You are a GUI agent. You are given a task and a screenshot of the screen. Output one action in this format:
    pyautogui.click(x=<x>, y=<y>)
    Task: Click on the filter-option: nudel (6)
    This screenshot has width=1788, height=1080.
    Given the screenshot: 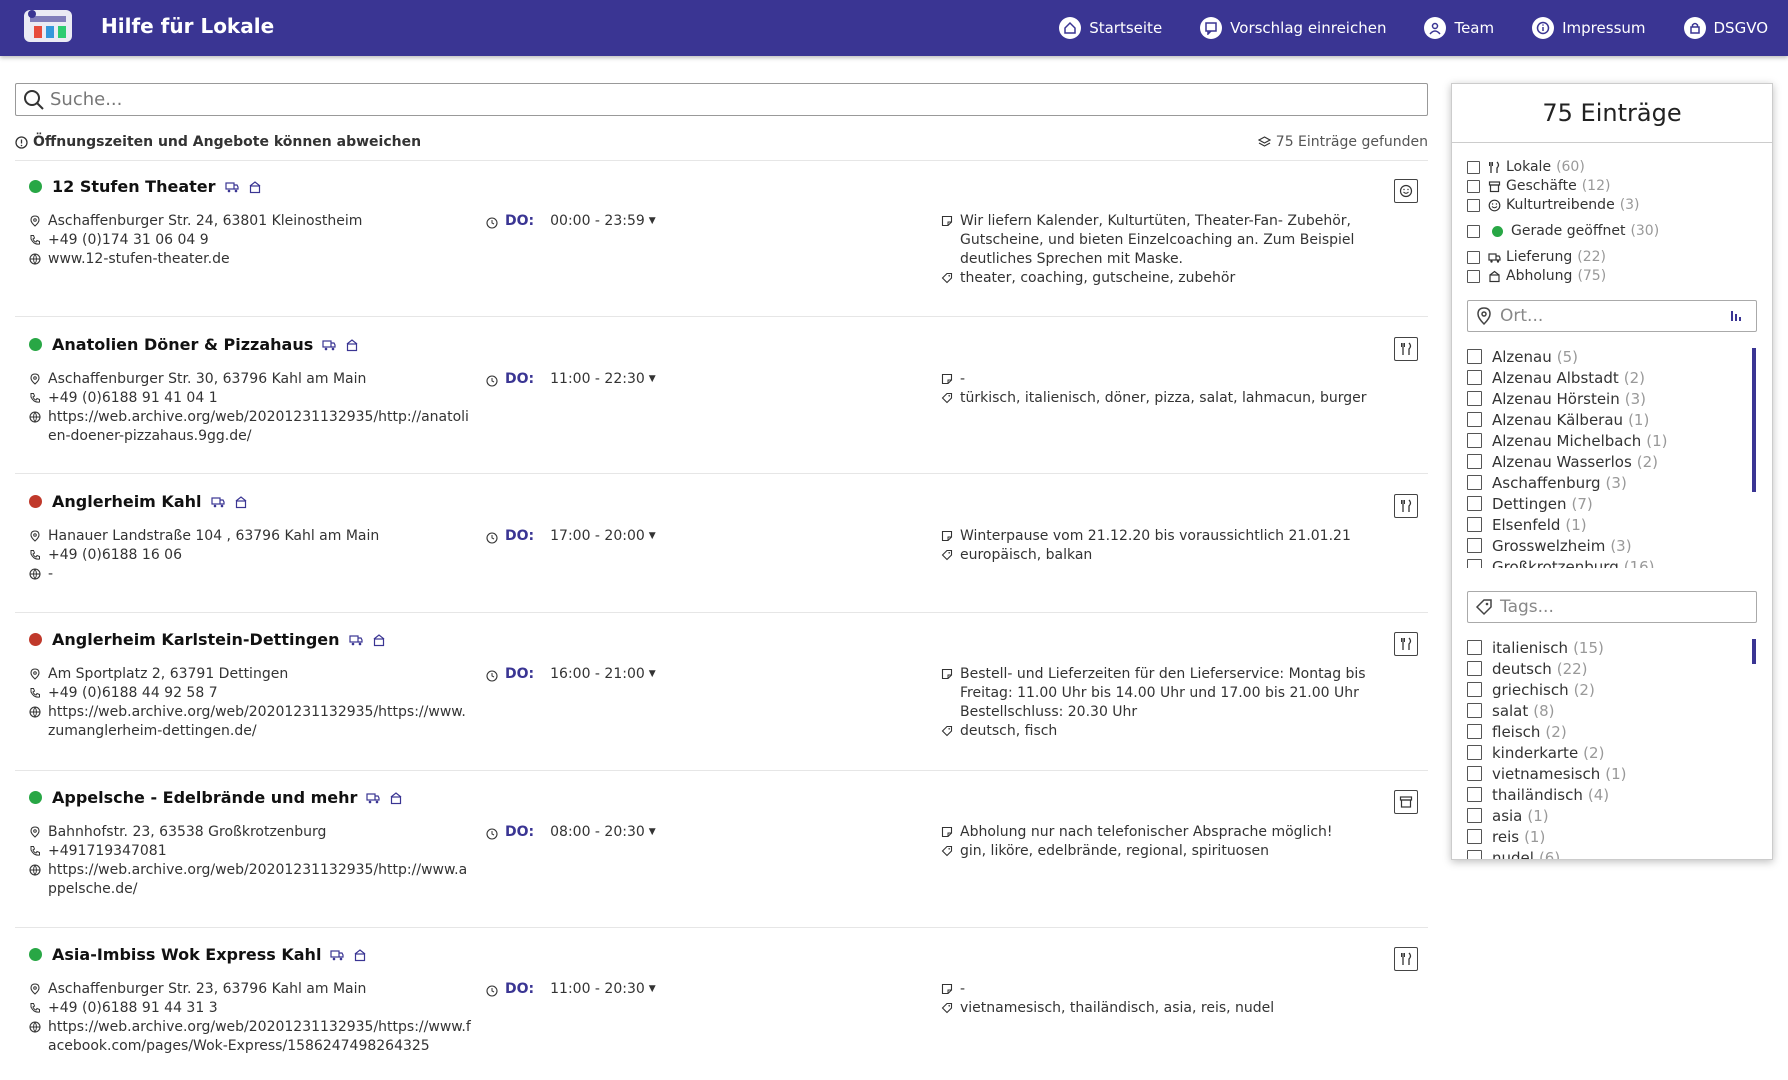 What is the action you would take?
    pyautogui.click(x=1608, y=853)
    